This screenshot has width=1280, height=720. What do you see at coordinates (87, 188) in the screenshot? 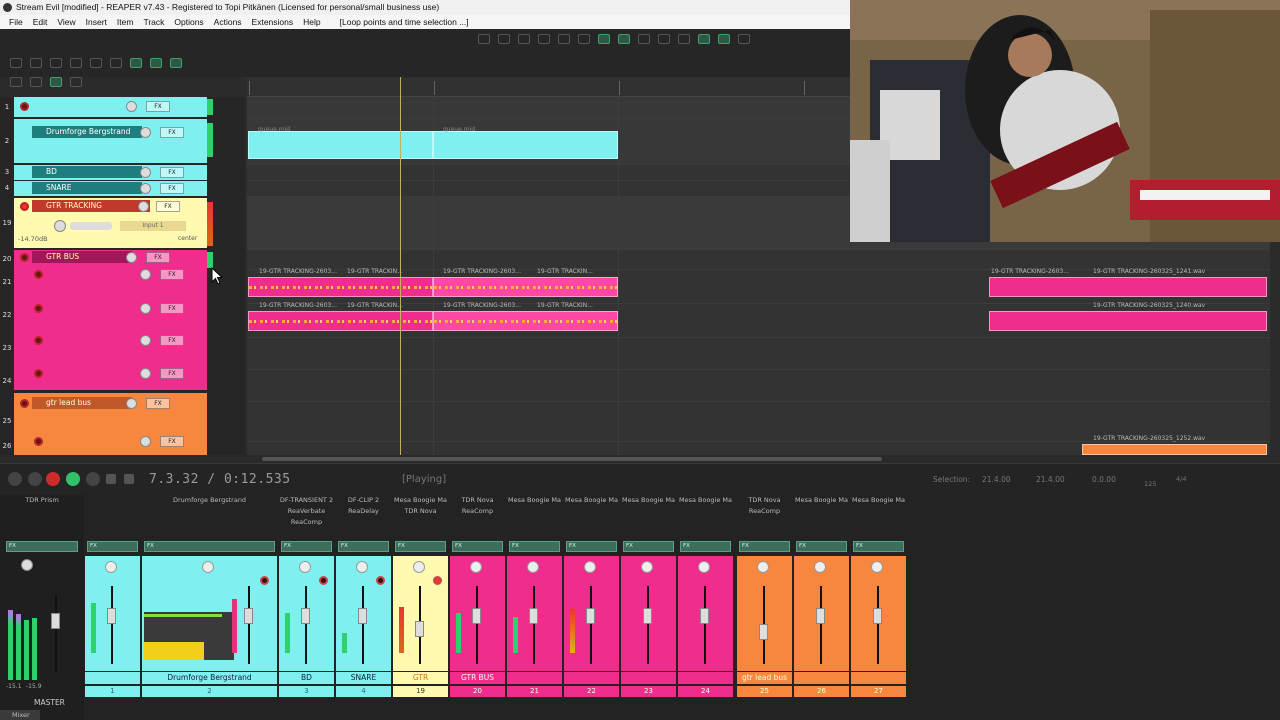
I see `track-name: SNARE` at bounding box center [87, 188].